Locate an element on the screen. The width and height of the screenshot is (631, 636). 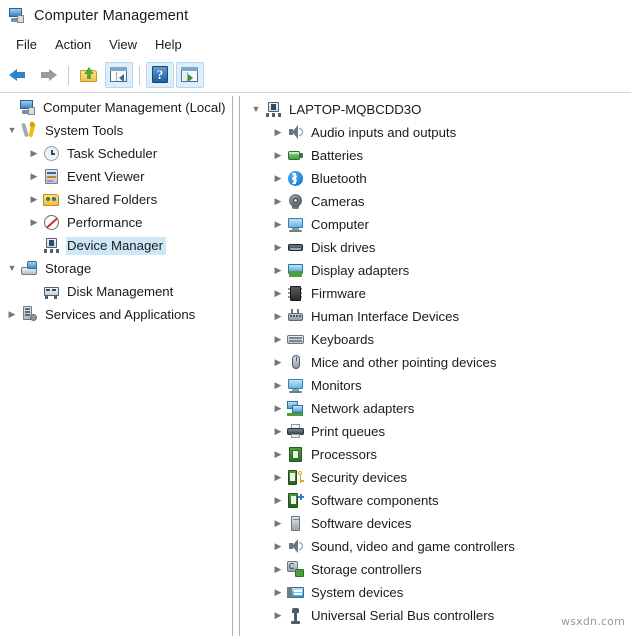
device-category-keyboards: ▶ Keyboards is located at coordinates (435, 339).